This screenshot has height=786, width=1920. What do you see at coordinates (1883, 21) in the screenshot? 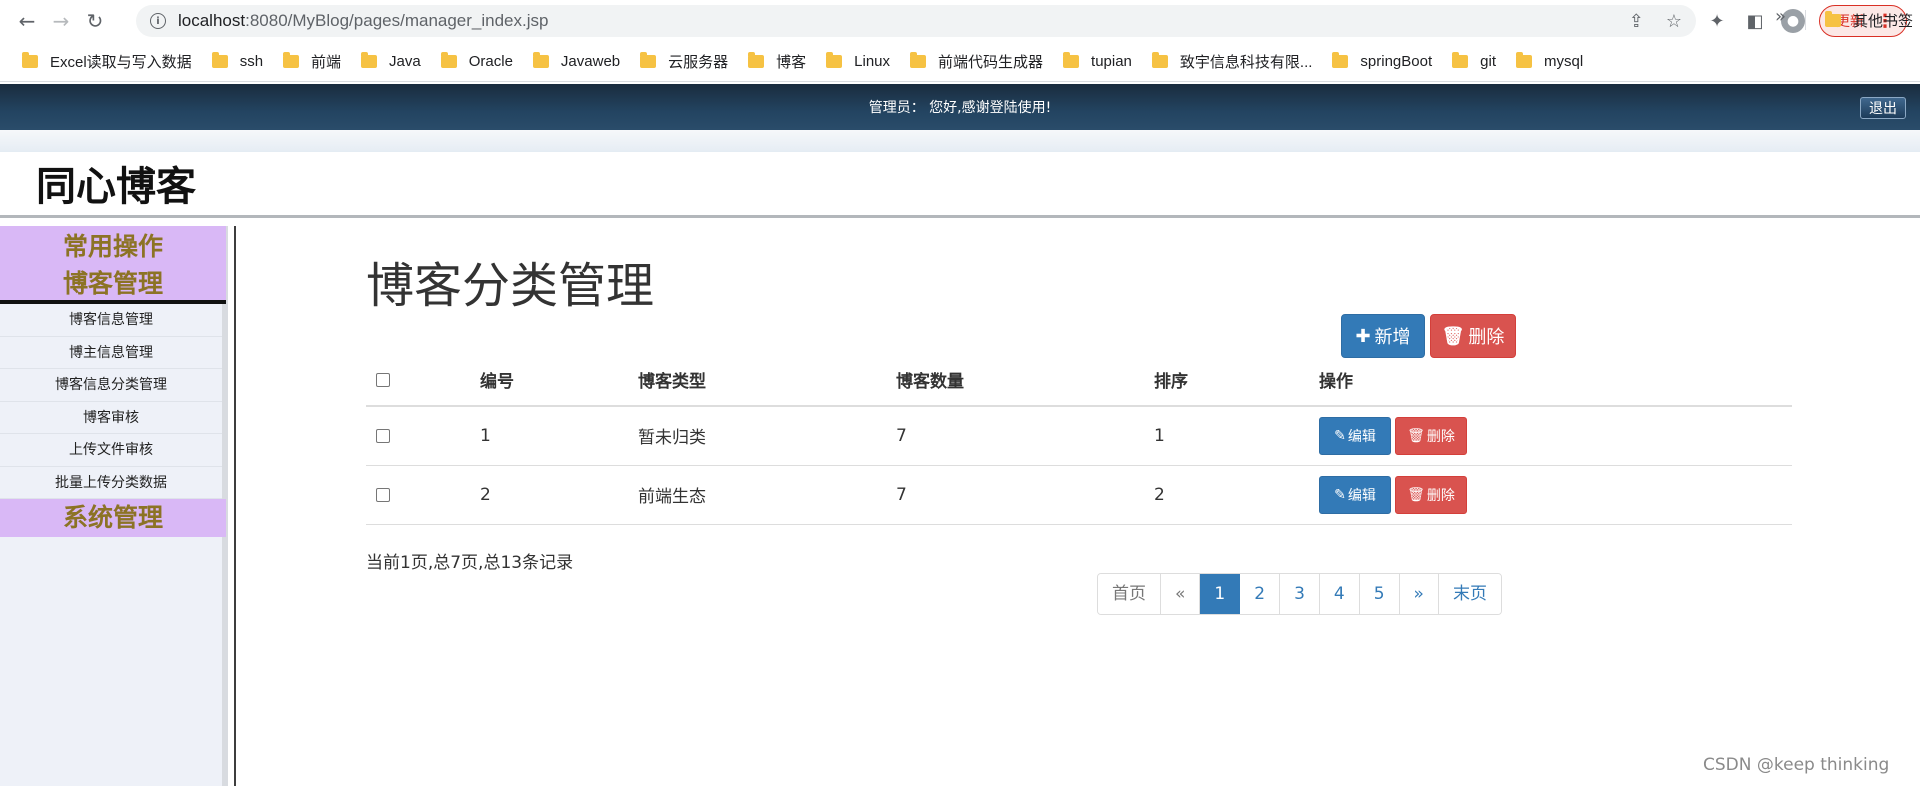
I see `other-bookmarks-label: 其他书签` at bounding box center [1883, 21].